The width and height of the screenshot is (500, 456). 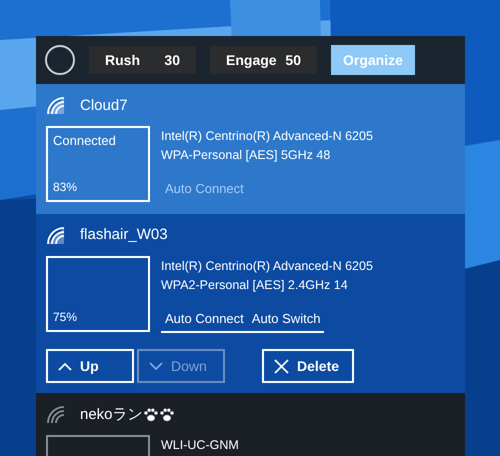 What do you see at coordinates (308, 366) in the screenshot?
I see `delete-button: Delete` at bounding box center [308, 366].